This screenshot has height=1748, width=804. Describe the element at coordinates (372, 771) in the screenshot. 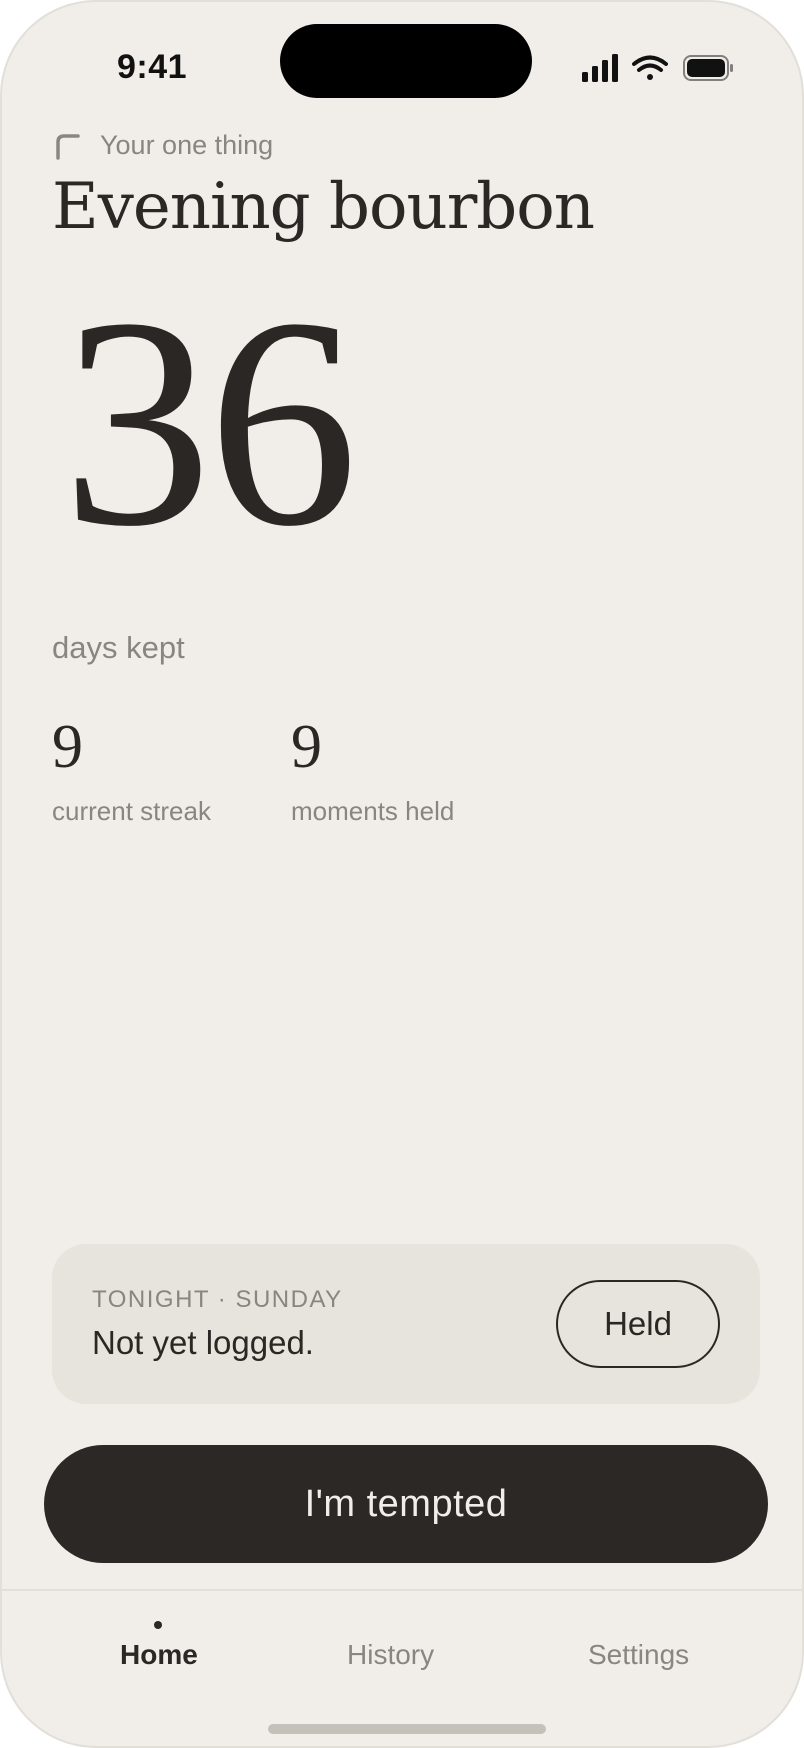

I see `stat-moments-held: 9 moments held` at that location.